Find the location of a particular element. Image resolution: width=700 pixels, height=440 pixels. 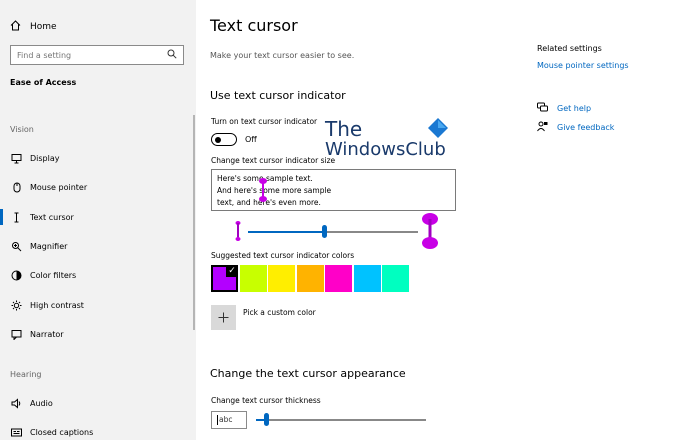

text-cursor-icon is located at coordinates (16, 217).